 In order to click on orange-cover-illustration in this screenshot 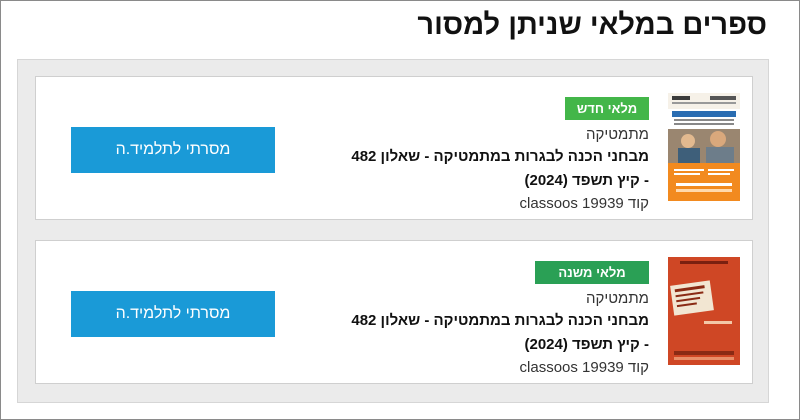, I will do `click(704, 147)`.